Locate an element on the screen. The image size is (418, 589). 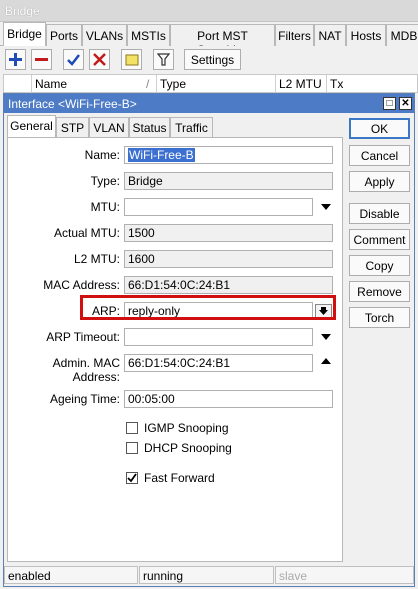
dialog-title-bar: Interface <WiFi-Free-B> □ ✕ is located at coordinates (209, 103).